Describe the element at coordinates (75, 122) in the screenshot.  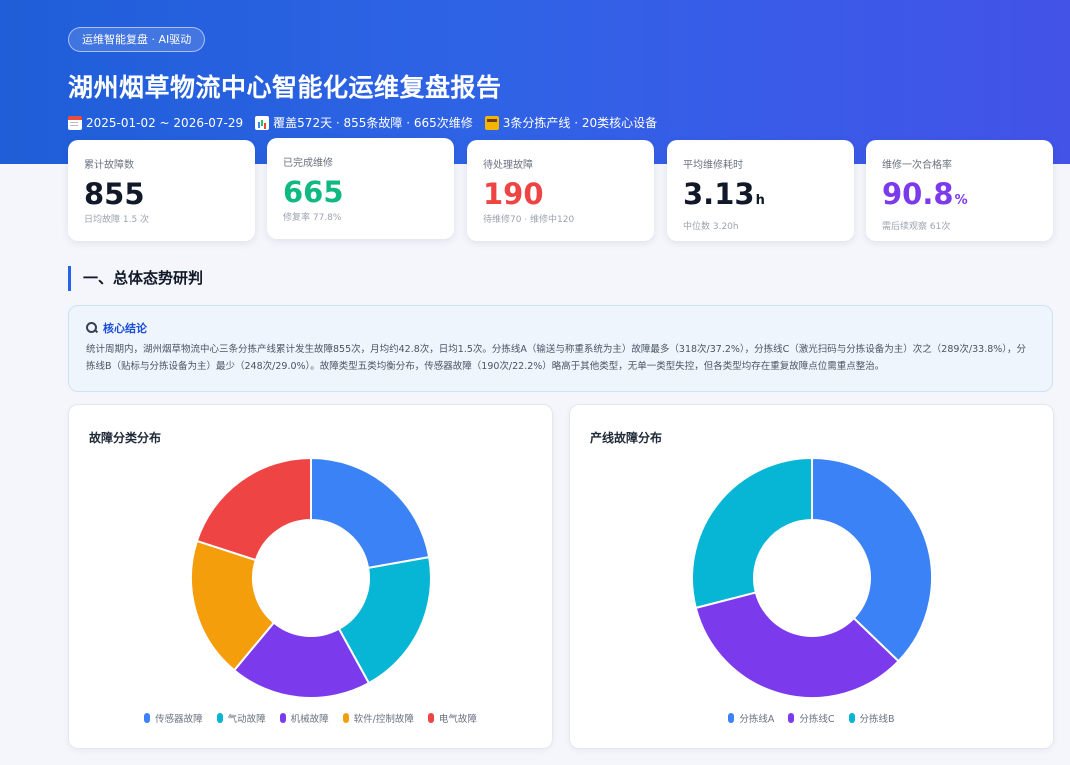
I see `calendar-icon` at that location.